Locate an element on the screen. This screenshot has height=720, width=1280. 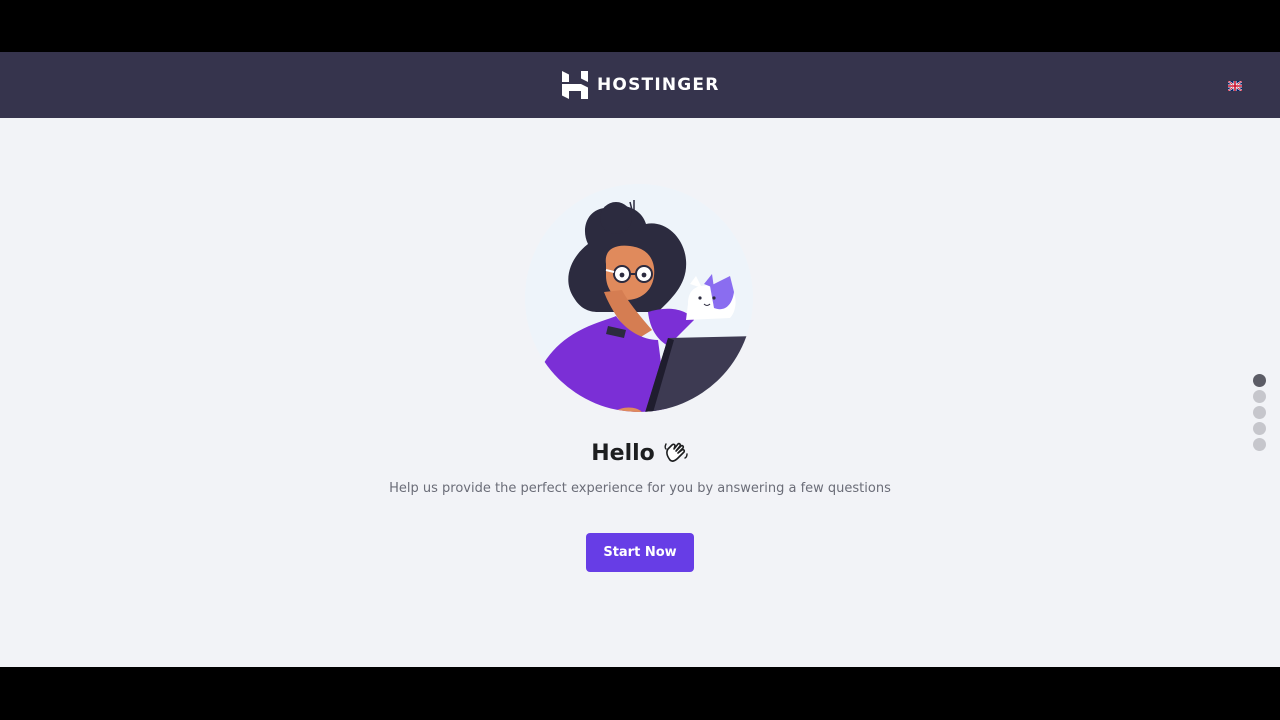
hostinger-logo-icon is located at coordinates (575, 85).